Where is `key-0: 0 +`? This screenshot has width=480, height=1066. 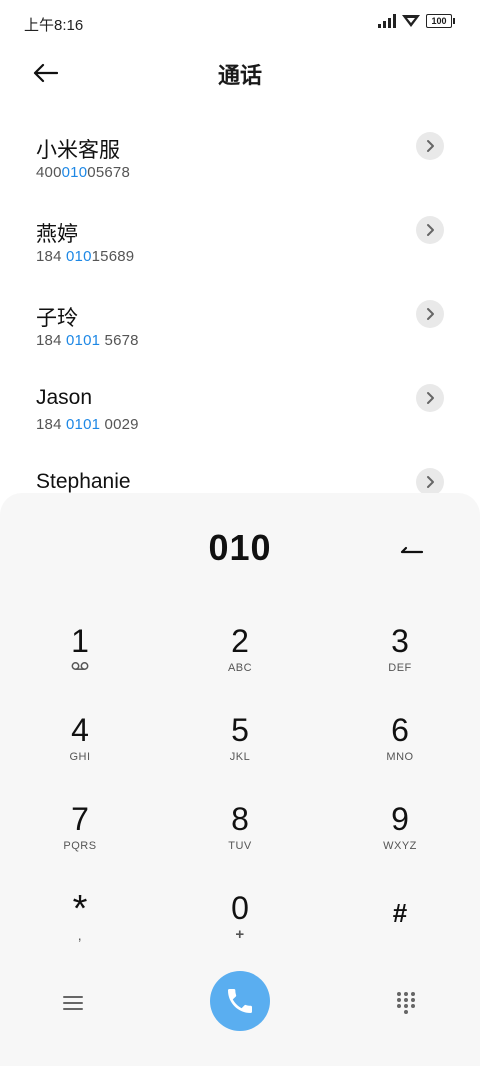
key-0: 0 + is located at coordinates (240, 928).